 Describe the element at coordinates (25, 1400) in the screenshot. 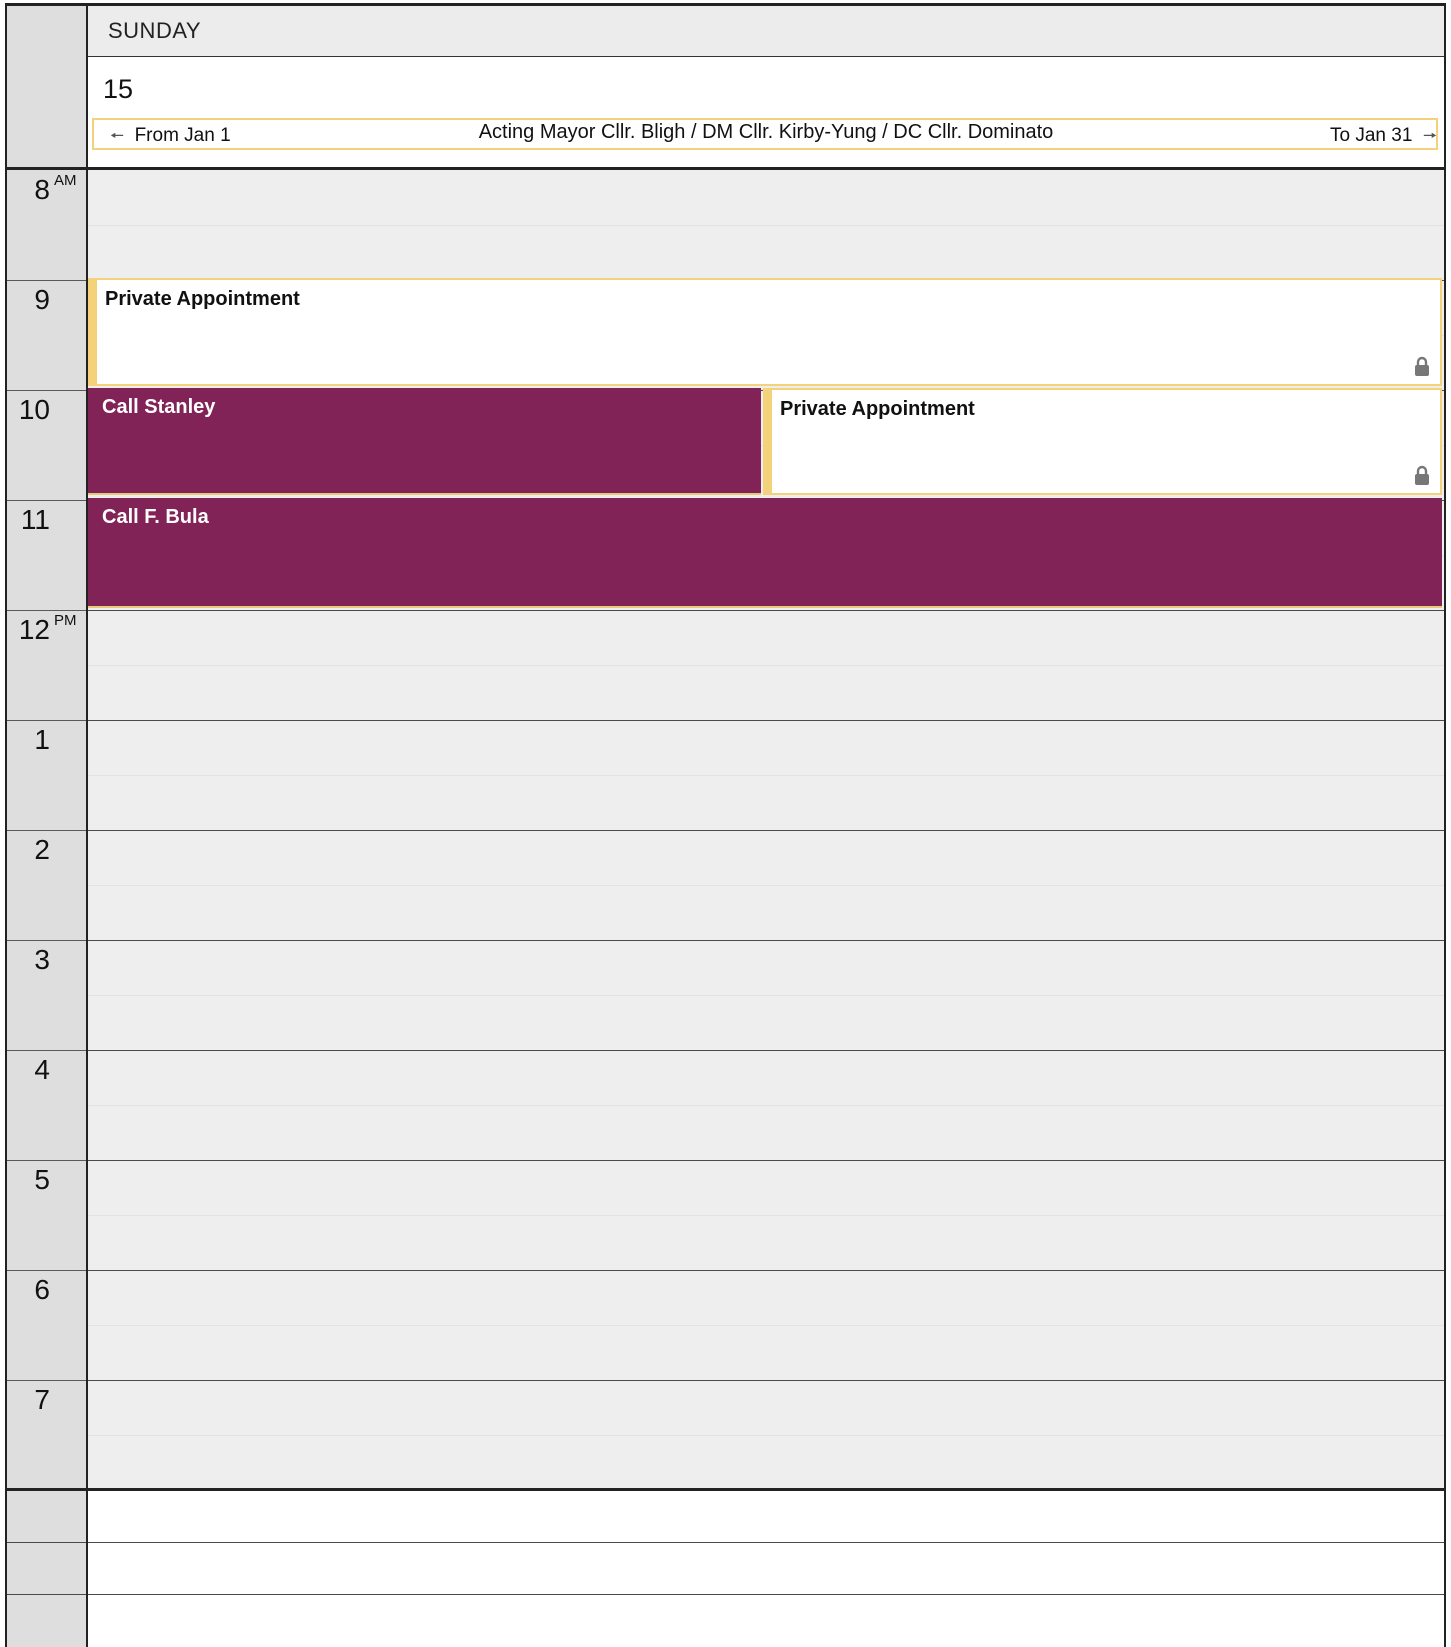

I see `time-label: 7` at that location.